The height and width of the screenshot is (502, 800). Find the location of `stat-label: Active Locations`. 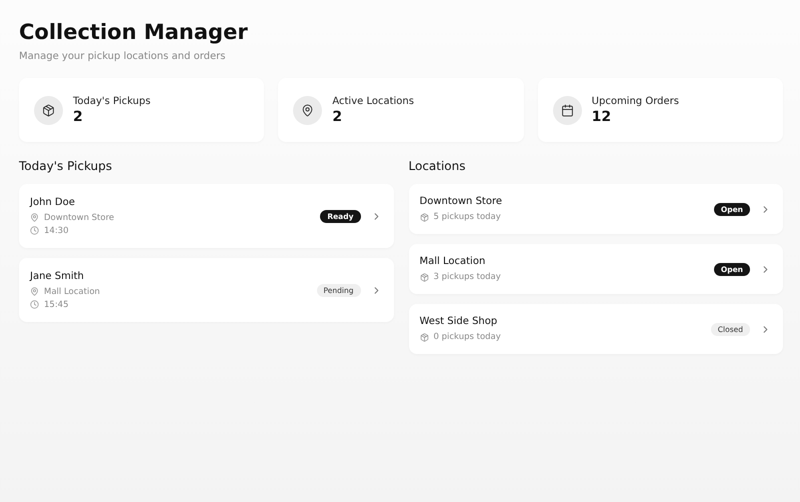

stat-label: Active Locations is located at coordinates (373, 101).